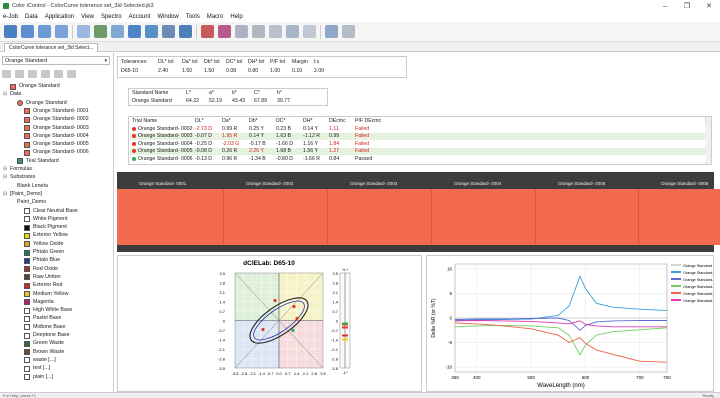 The width and height of the screenshot is (720, 398). I want to click on chevron-down-icon: ▾, so click(105, 61).